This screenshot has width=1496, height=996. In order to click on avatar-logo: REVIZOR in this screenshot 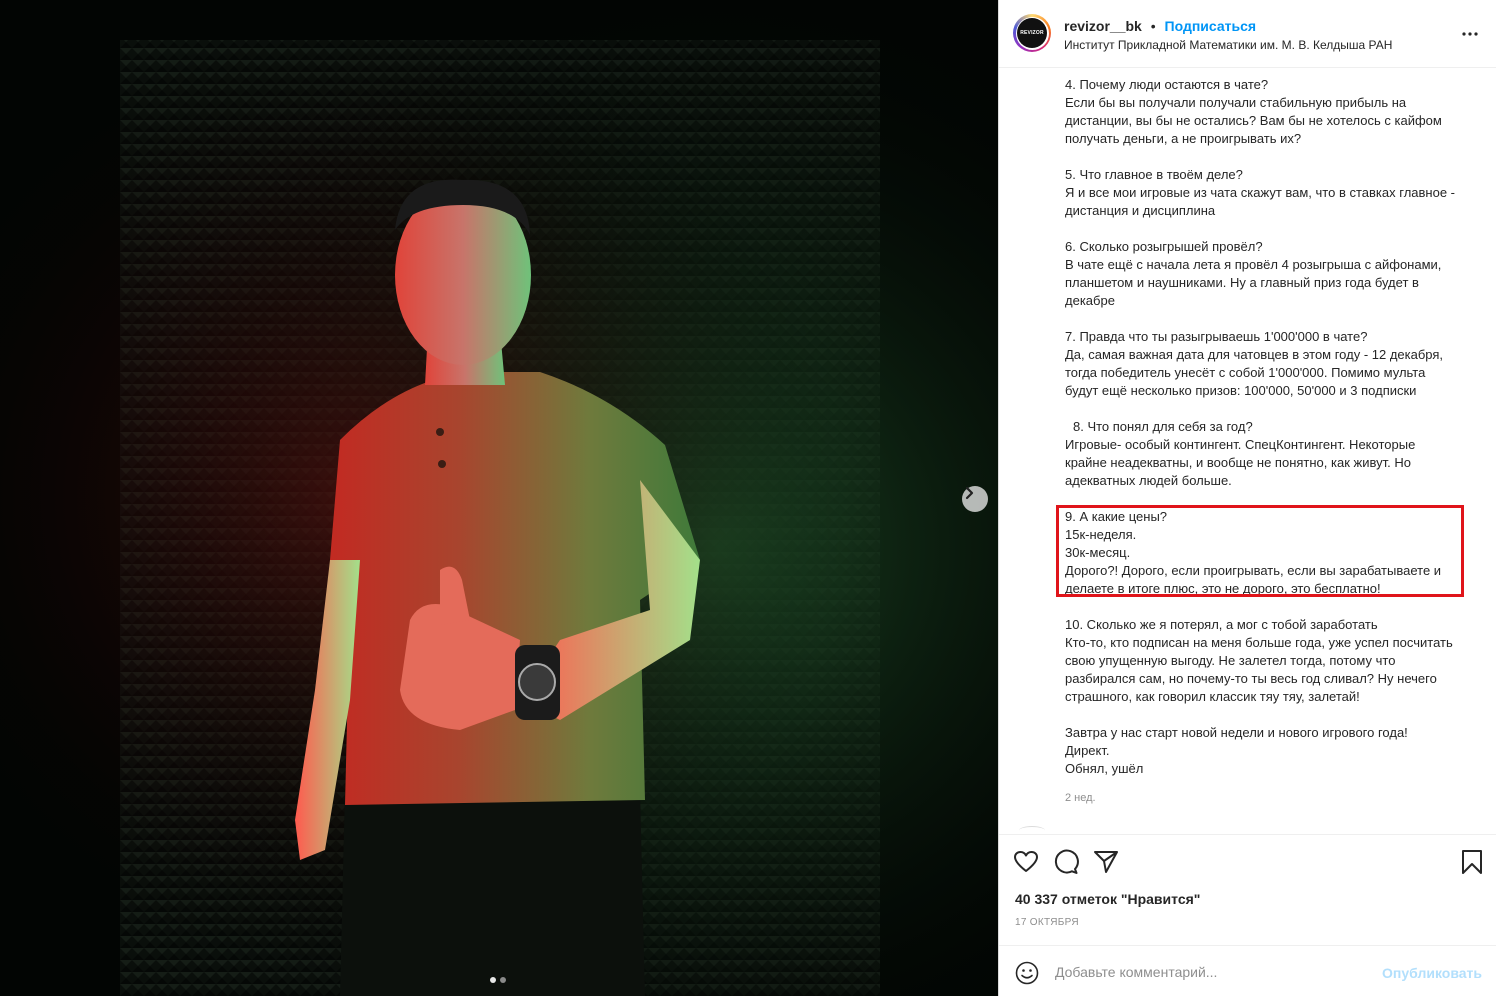, I will do `click(1032, 33)`.